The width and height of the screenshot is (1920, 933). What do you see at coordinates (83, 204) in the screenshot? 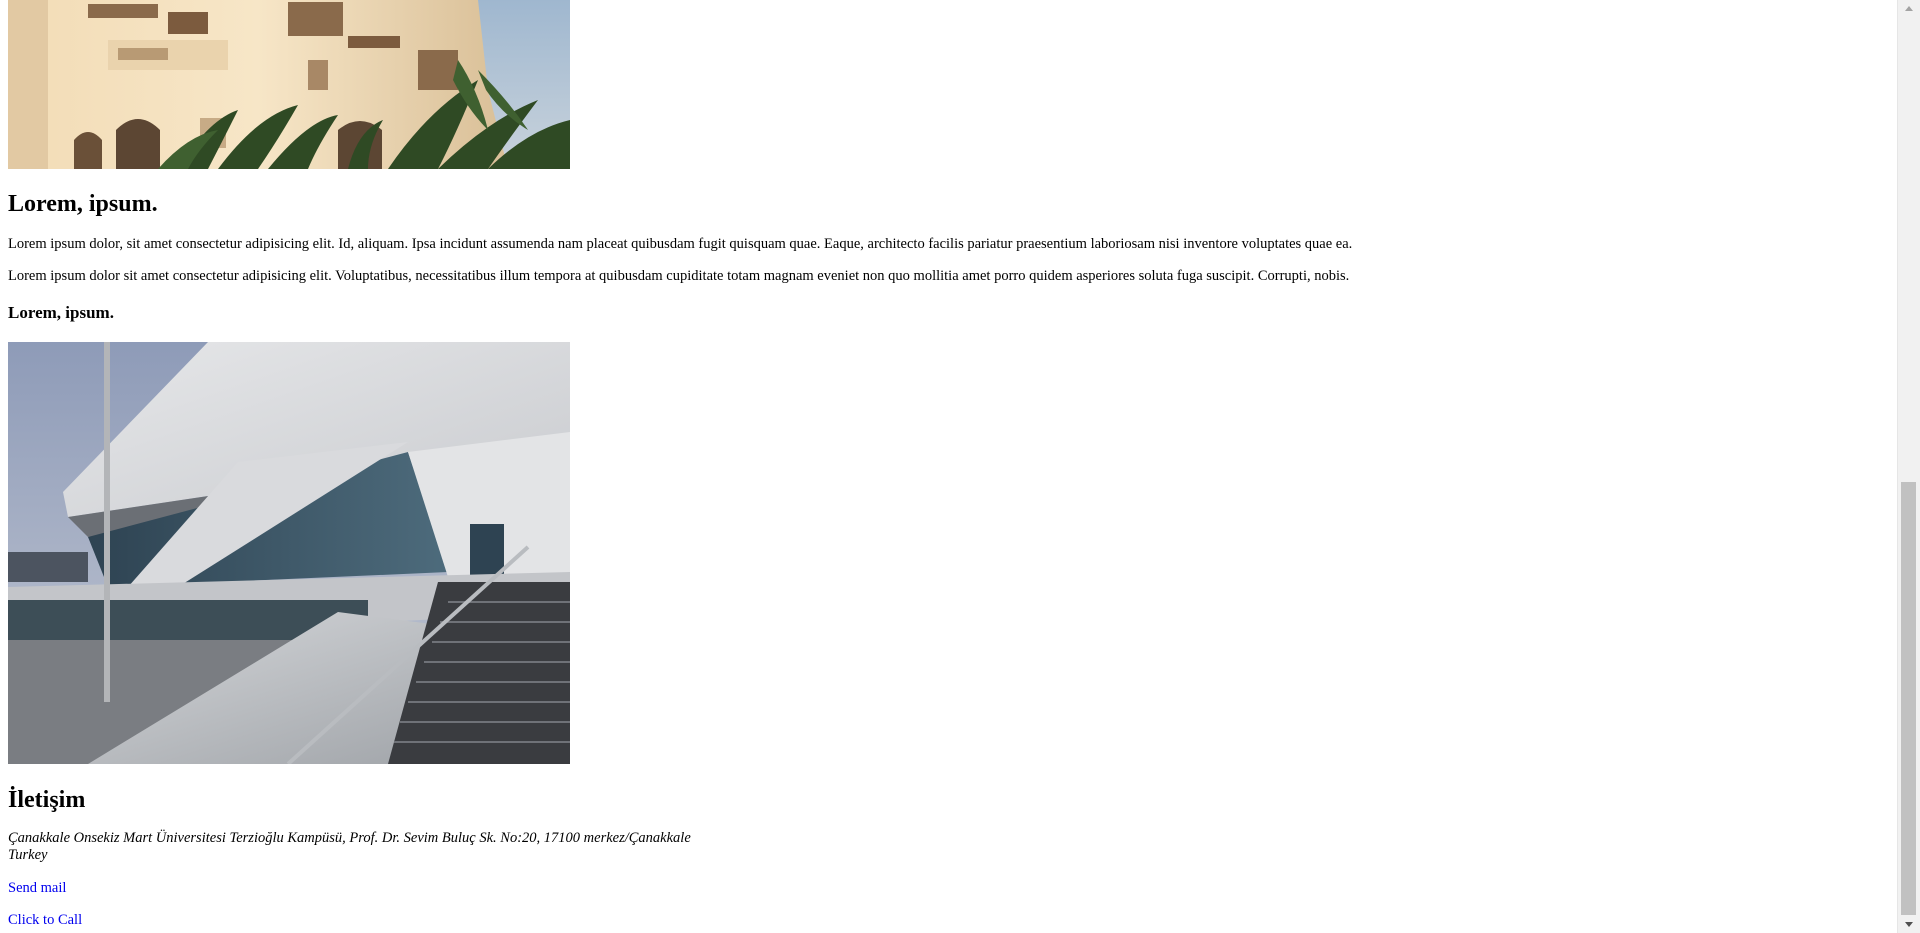
I see `section-heading: Lorem, ipsum.` at bounding box center [83, 204].